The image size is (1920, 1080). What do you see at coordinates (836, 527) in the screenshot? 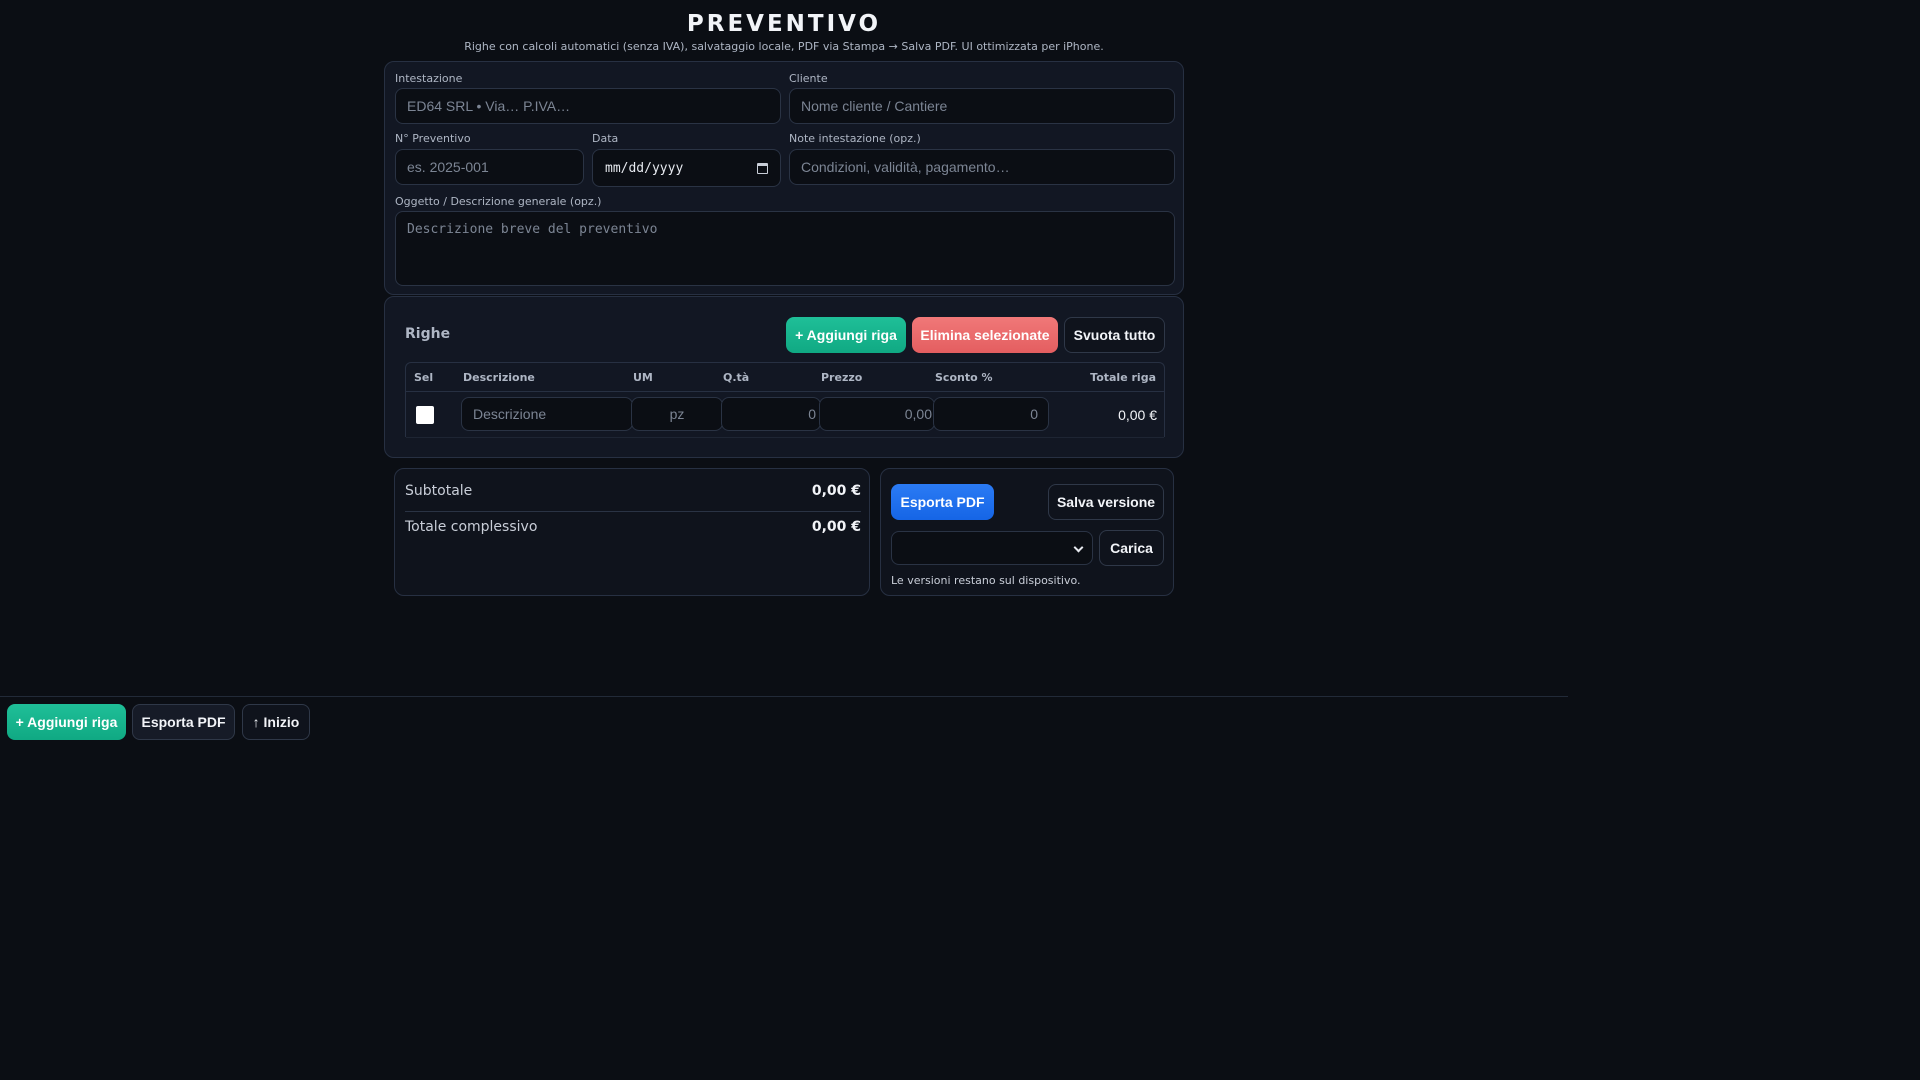
I see `grand-total-value: 0,00 €` at bounding box center [836, 527].